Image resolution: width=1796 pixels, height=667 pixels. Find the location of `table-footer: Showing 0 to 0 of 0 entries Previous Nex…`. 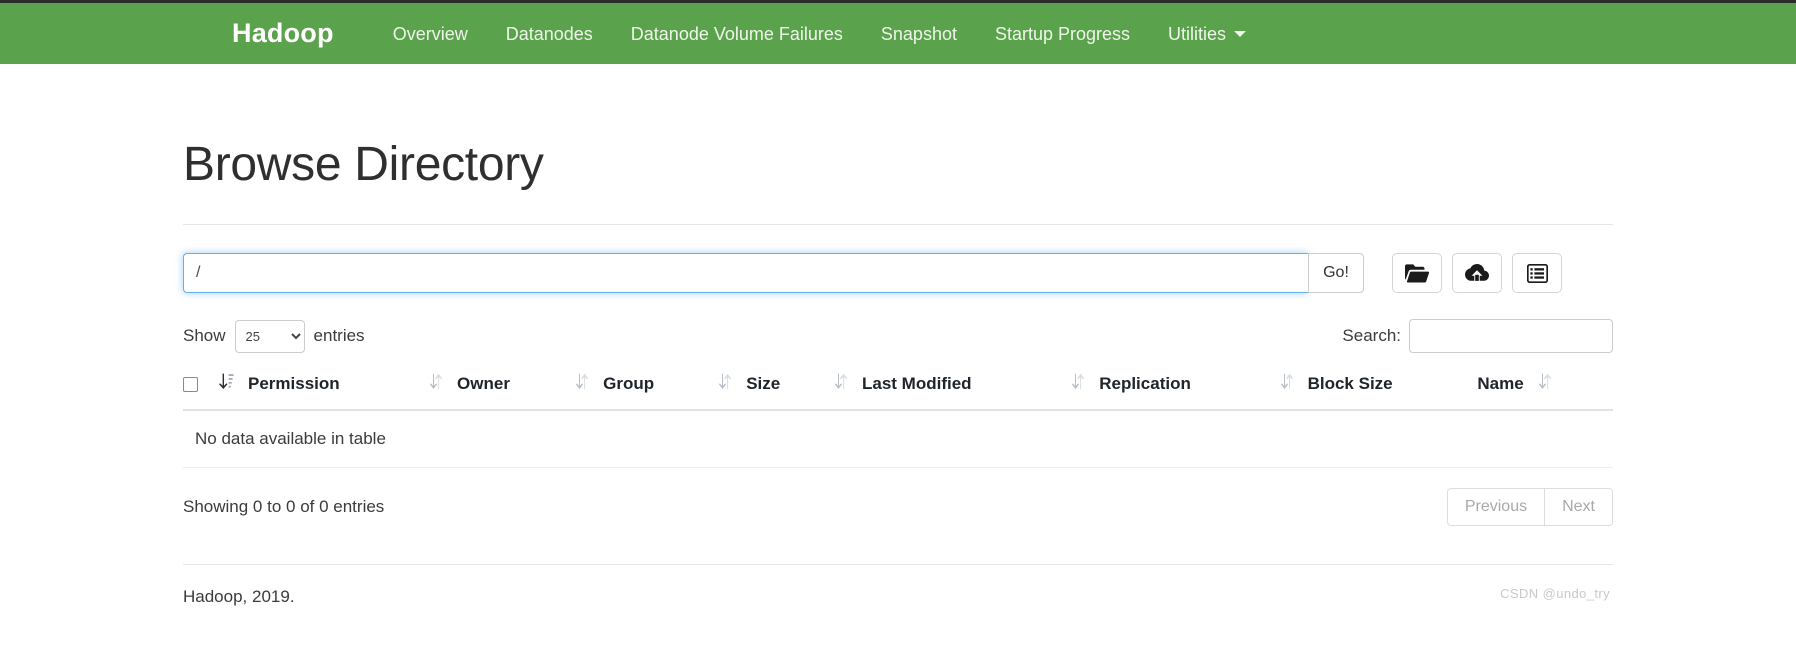

table-footer: Showing 0 to 0 of 0 entries Previous Nex… is located at coordinates (898, 507).